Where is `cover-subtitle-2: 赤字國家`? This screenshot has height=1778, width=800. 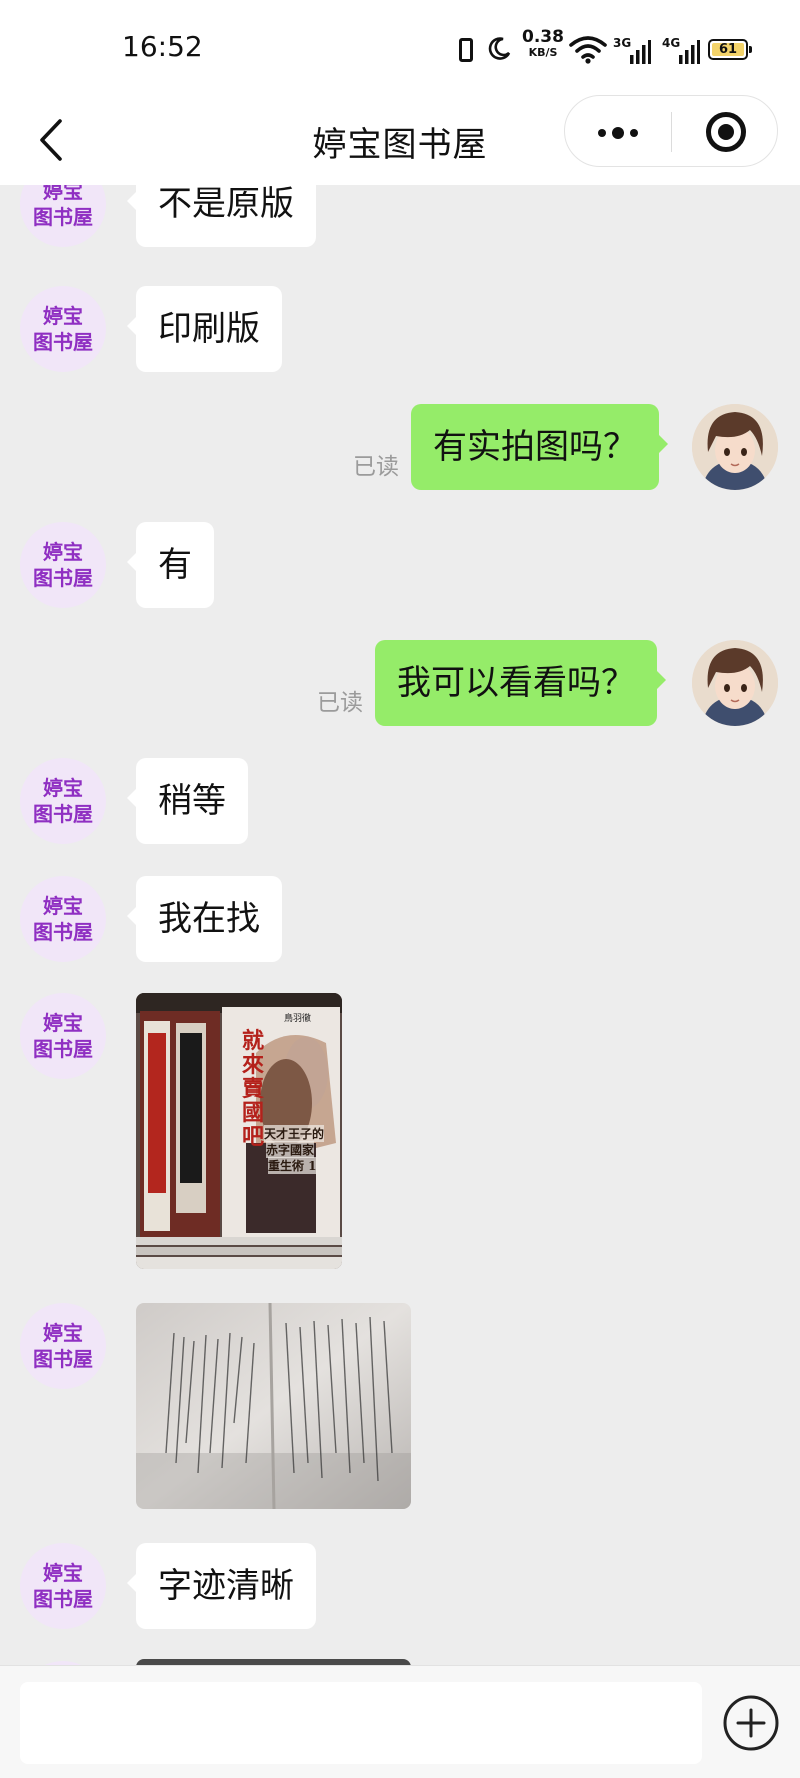 cover-subtitle-2: 赤字國家 is located at coordinates (290, 1149).